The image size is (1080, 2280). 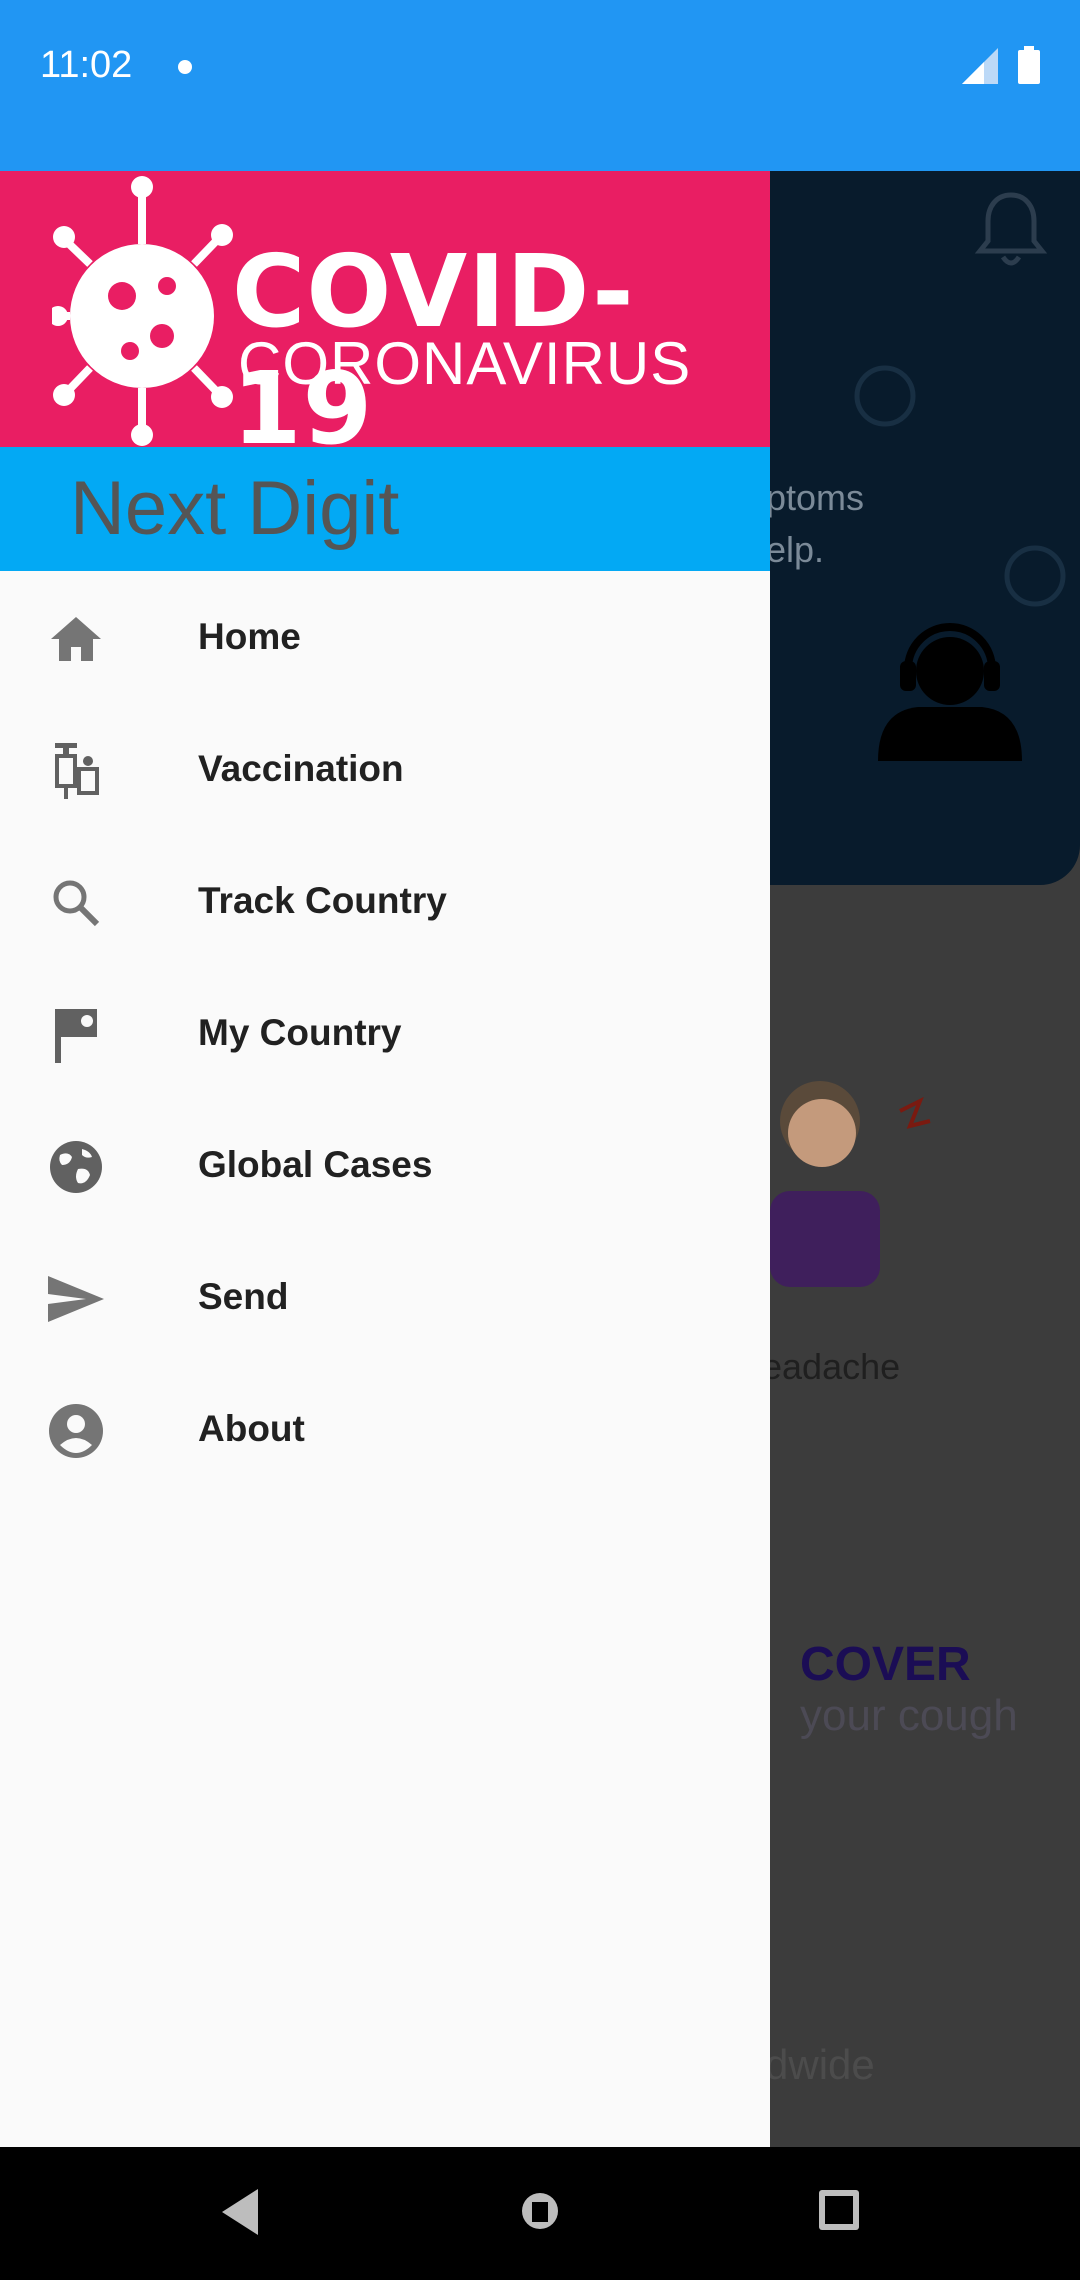 What do you see at coordinates (322, 900) in the screenshot?
I see `menu-item-label: Track Country` at bounding box center [322, 900].